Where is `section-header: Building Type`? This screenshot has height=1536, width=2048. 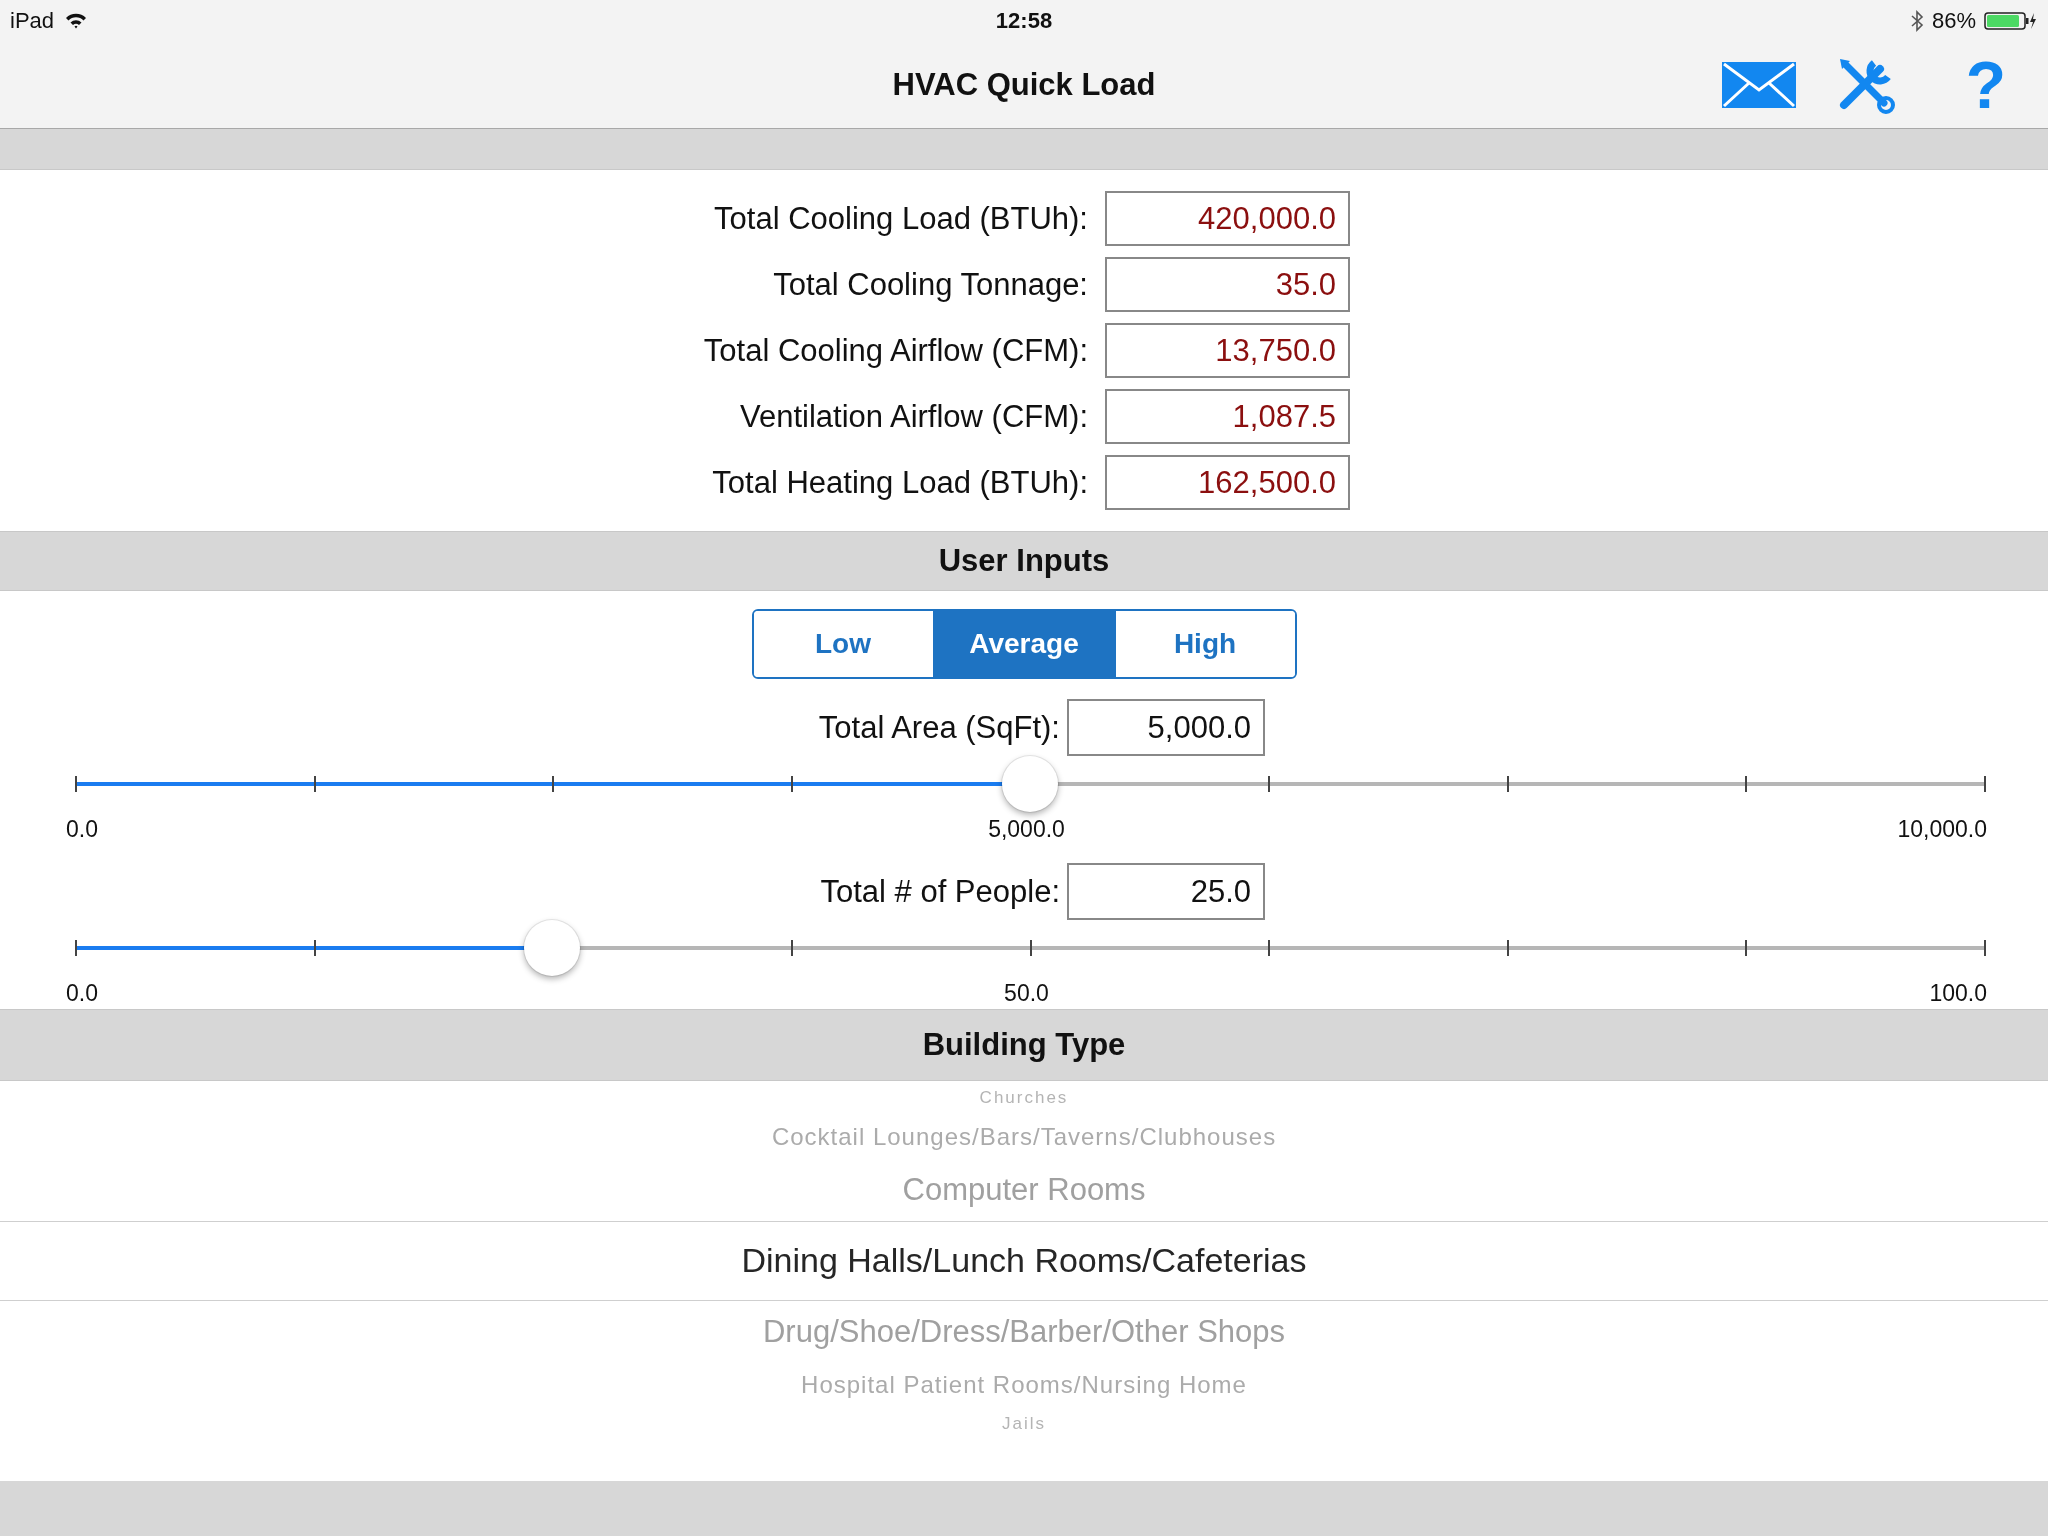 section-header: Building Type is located at coordinates (1024, 1045).